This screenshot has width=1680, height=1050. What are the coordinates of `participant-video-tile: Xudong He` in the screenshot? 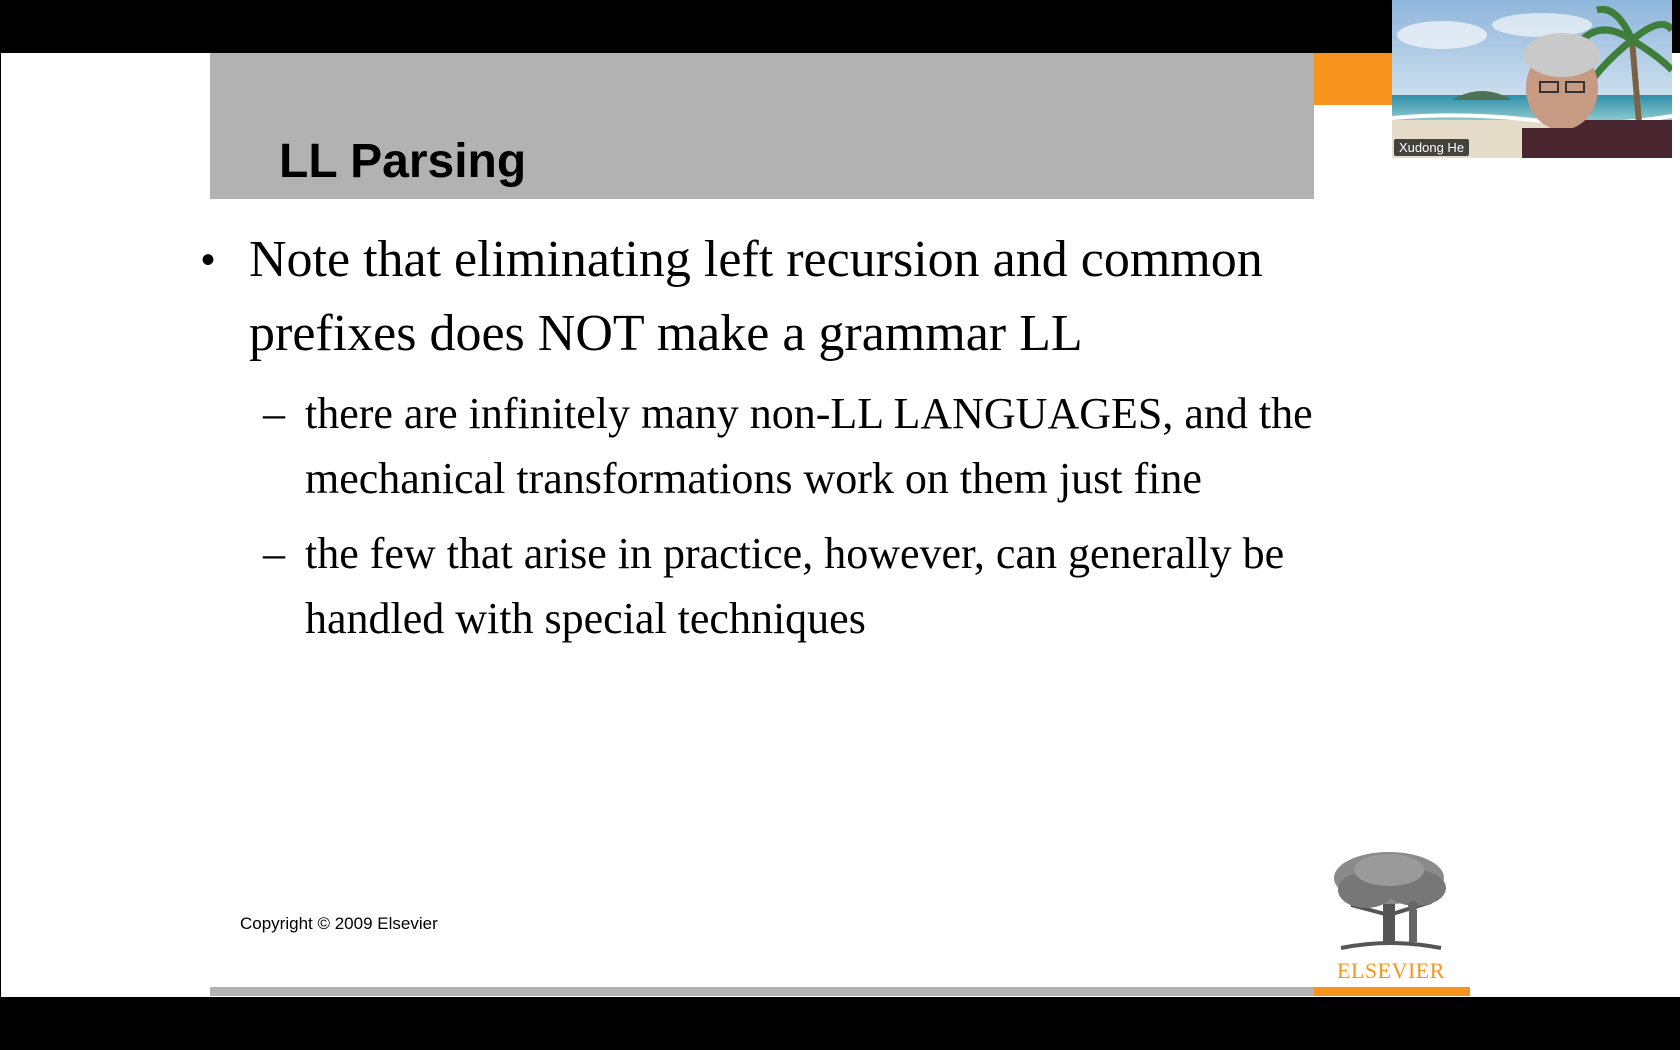 It's located at (1532, 79).